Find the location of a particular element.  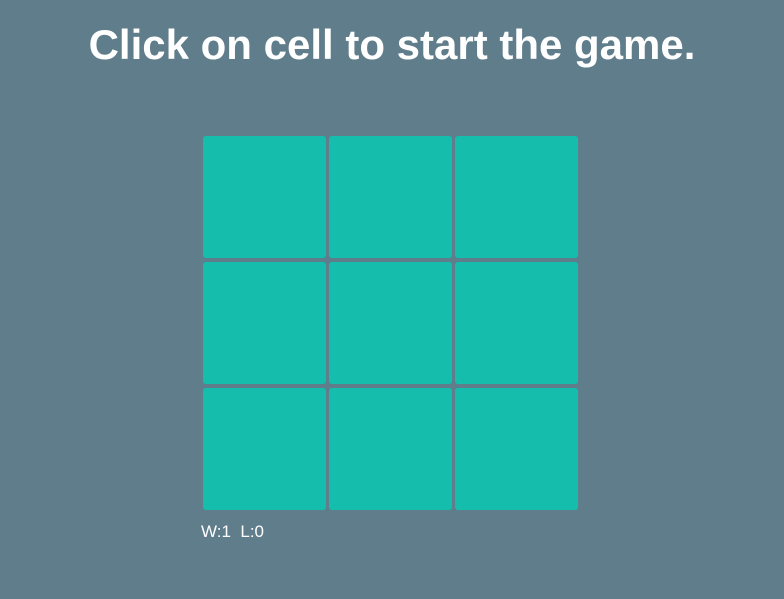

score-display: W:1 L:0 is located at coordinates (232, 532).